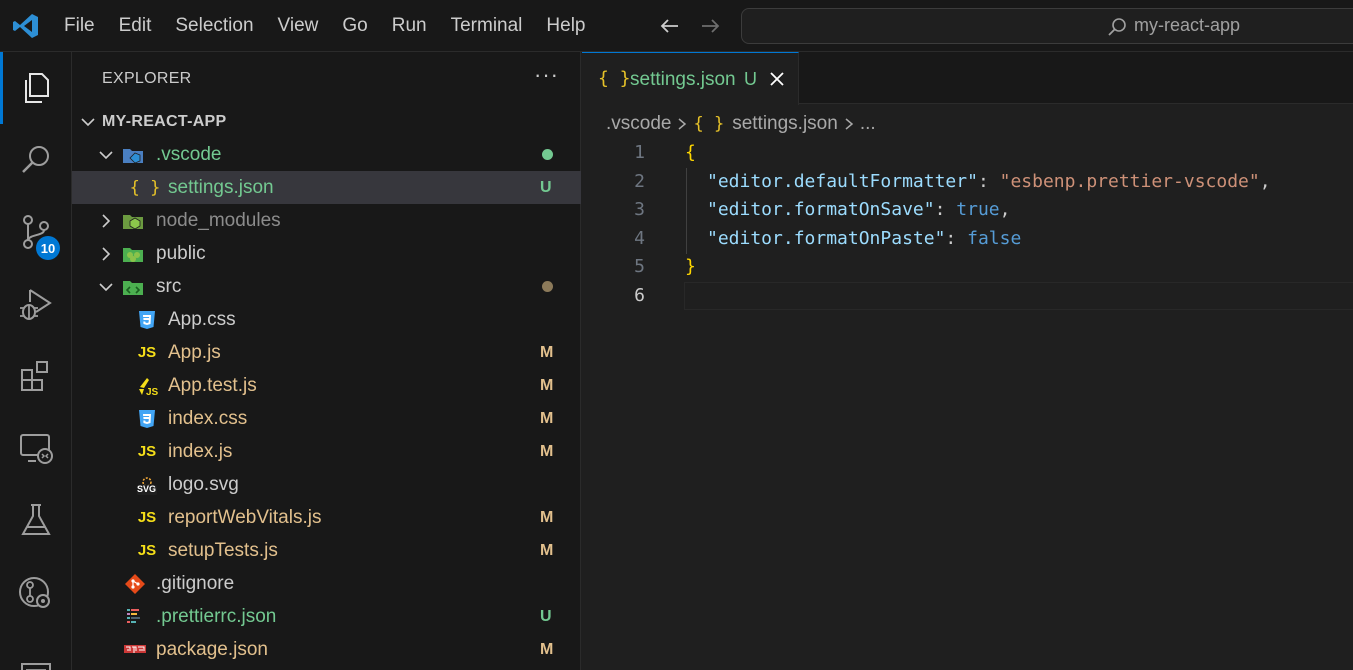  What do you see at coordinates (326, 220) in the screenshot?
I see `tree-row-node-modules: node_modules` at bounding box center [326, 220].